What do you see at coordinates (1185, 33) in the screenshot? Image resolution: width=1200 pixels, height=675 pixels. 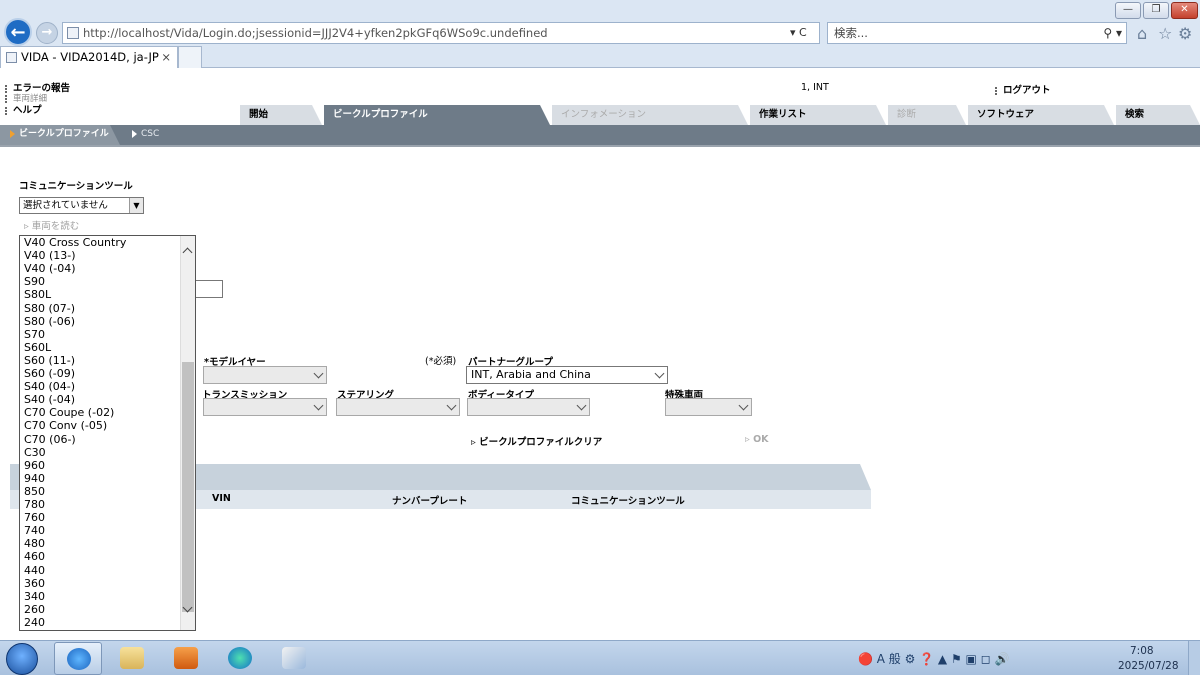 I see `gear-icon: ⚙` at bounding box center [1185, 33].